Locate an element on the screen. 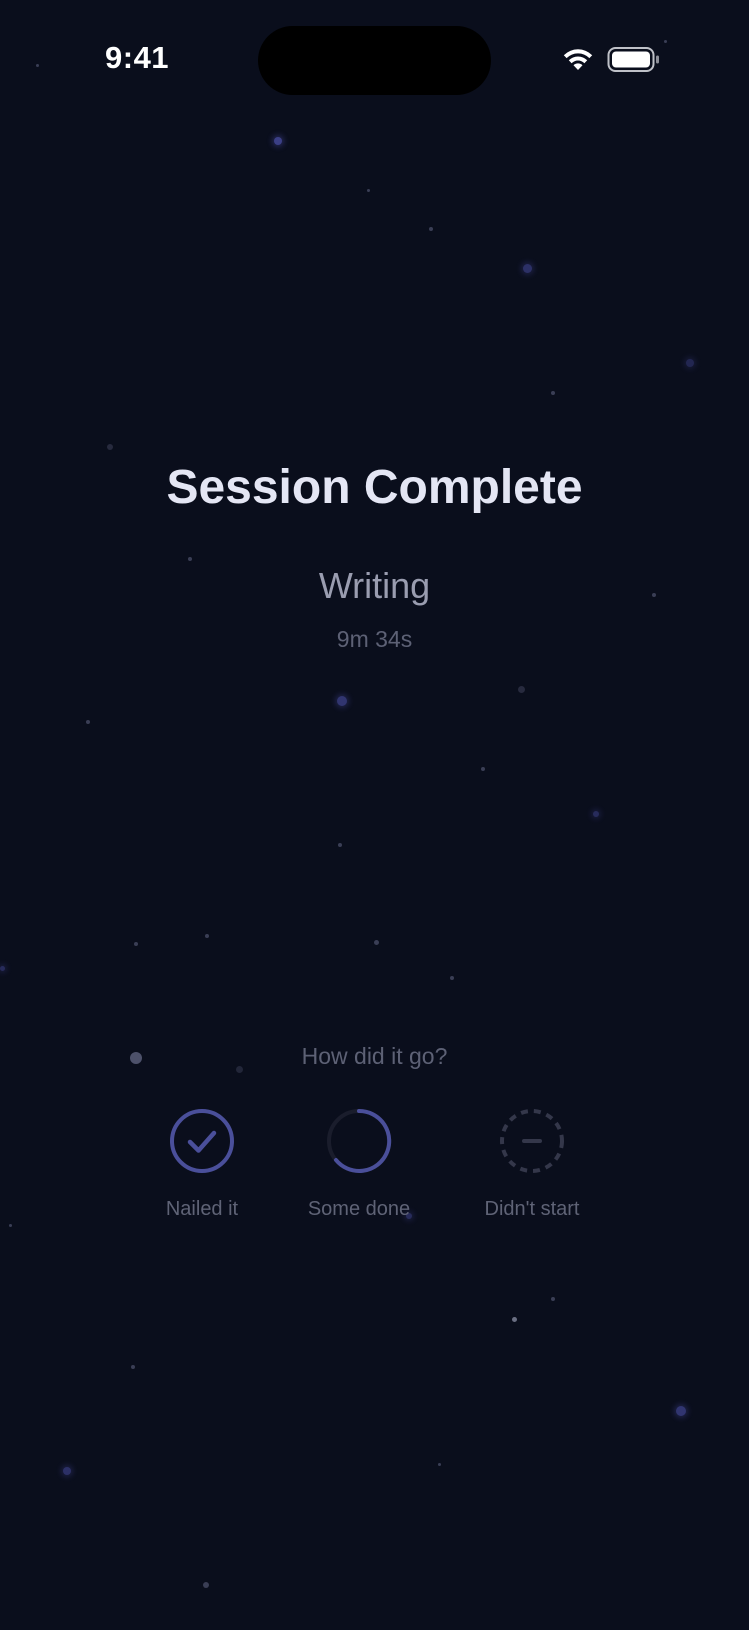 The image size is (749, 1630). check-circle-icon is located at coordinates (202, 1141).